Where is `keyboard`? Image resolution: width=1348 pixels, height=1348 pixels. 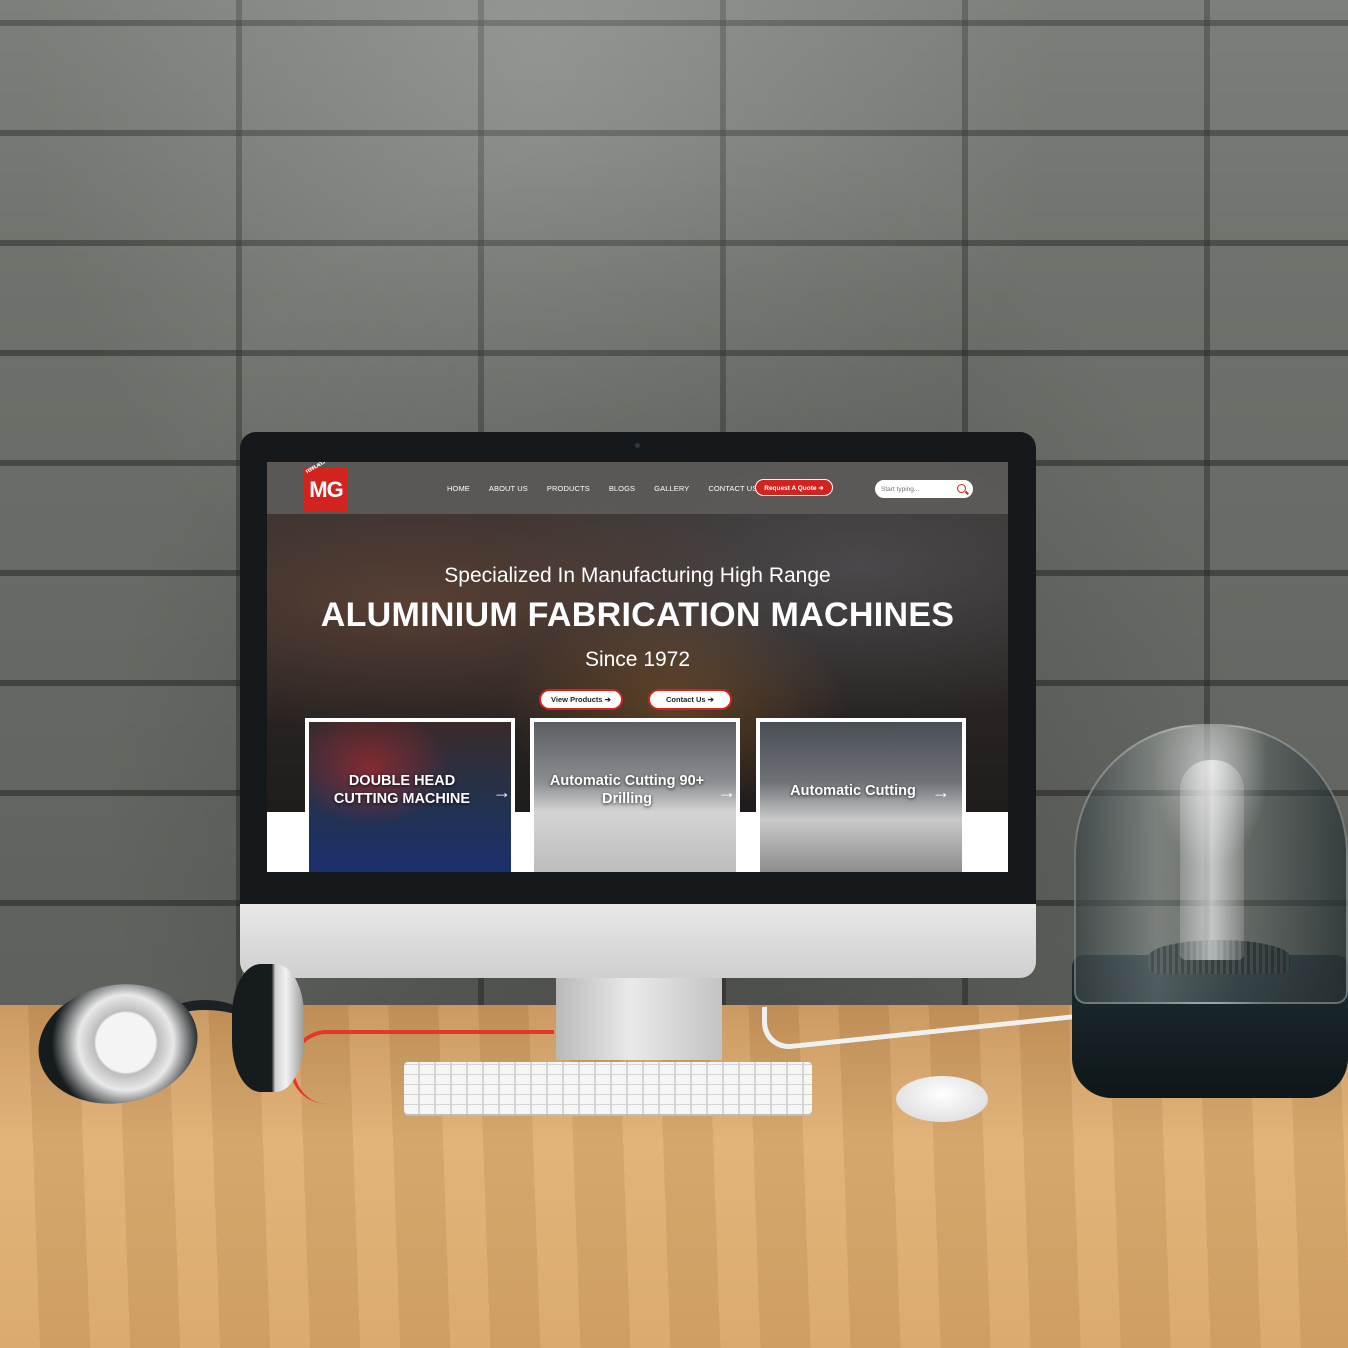
keyboard is located at coordinates (608, 1088).